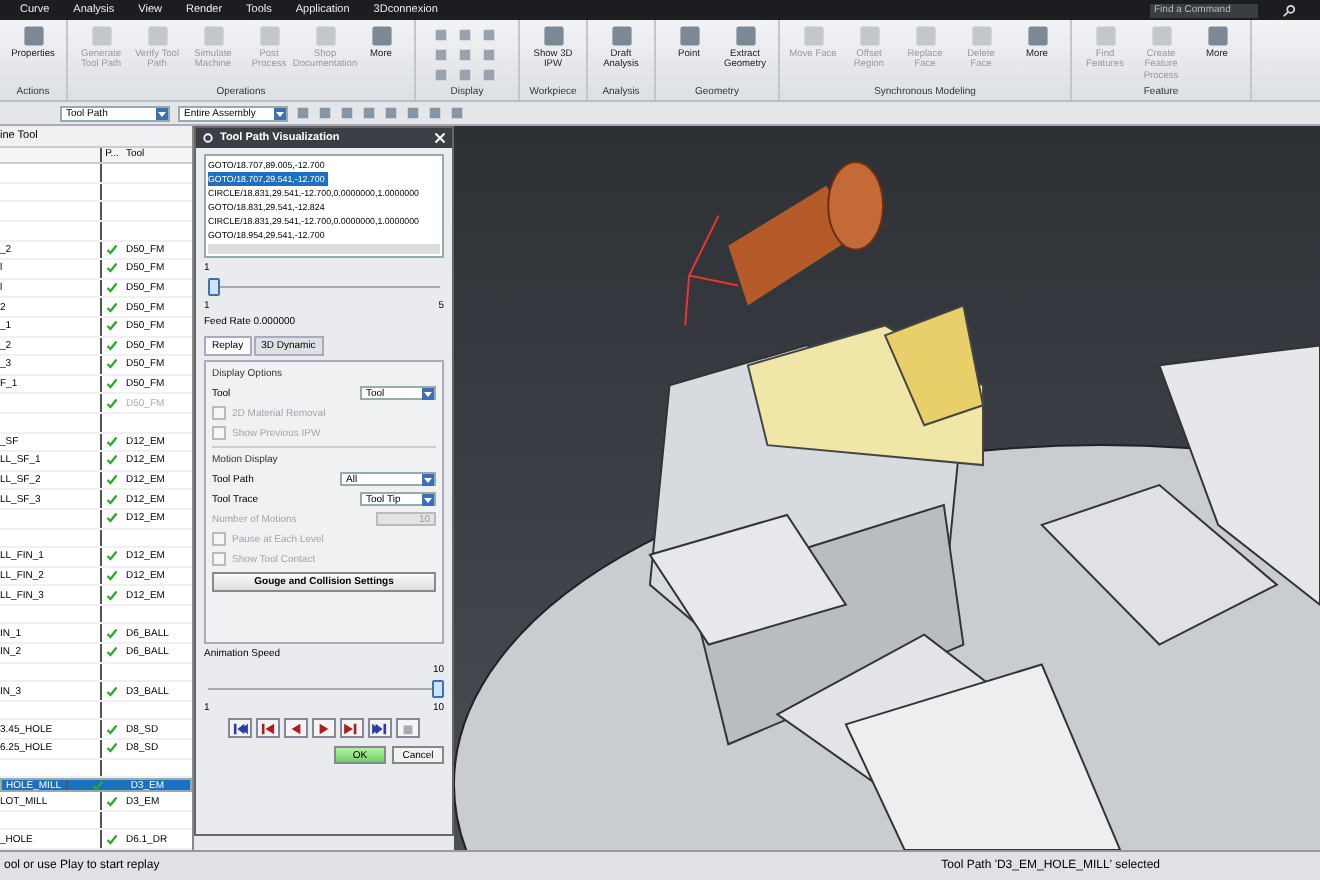  I want to click on reverse-button, so click(296, 728).